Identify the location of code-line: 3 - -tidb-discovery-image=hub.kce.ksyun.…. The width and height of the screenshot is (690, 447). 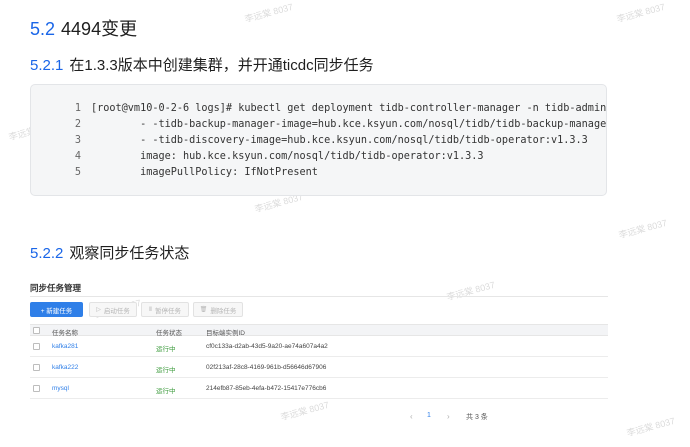
(309, 140).